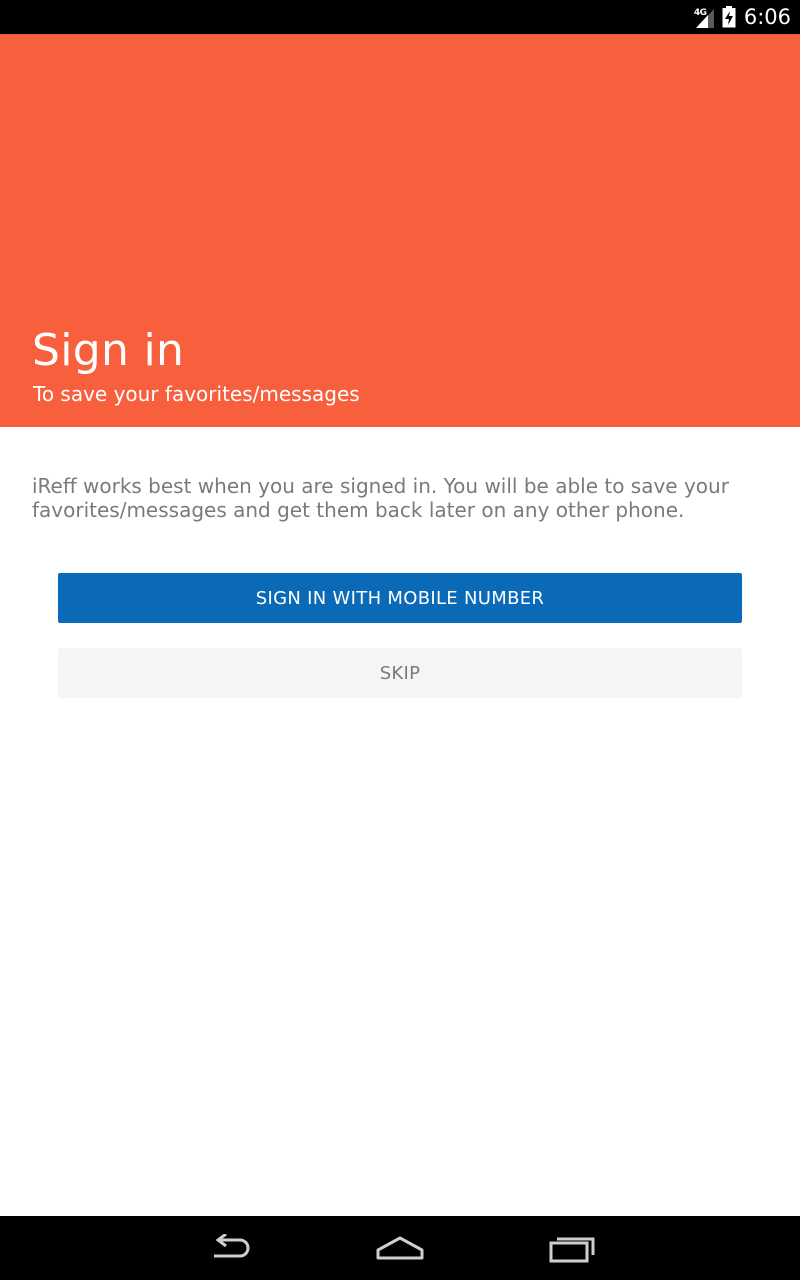 The height and width of the screenshot is (1280, 800). I want to click on status-bar: 4G 6:06, so click(400, 17).